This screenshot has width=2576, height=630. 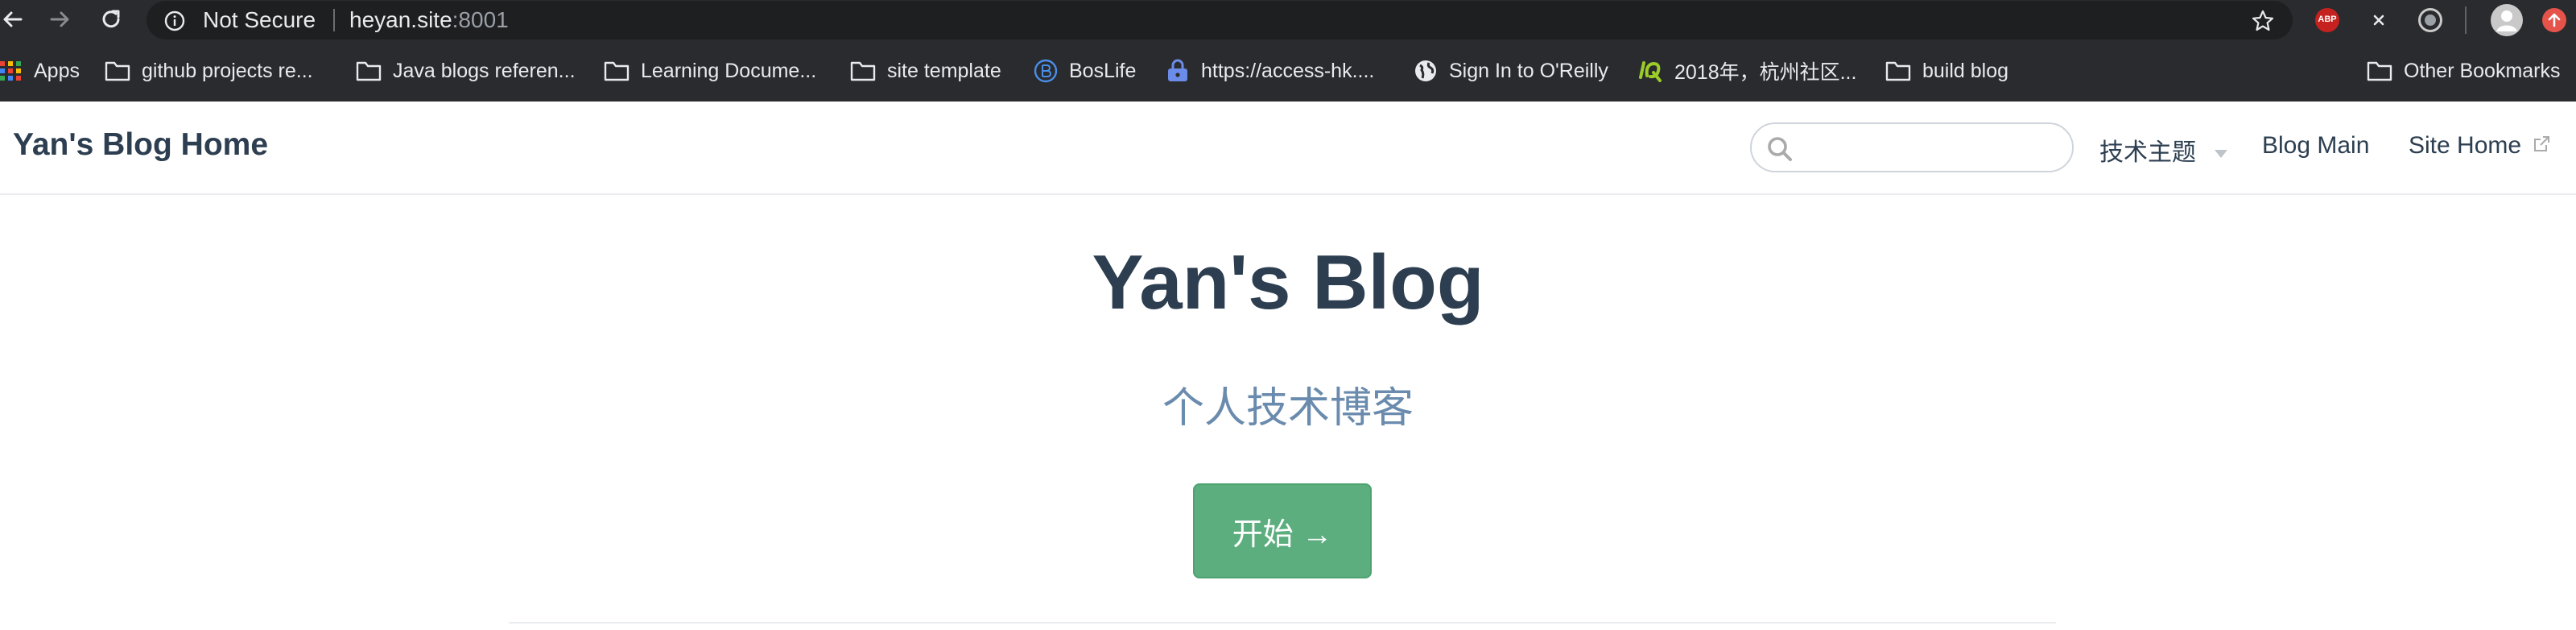 What do you see at coordinates (10, 71) in the screenshot?
I see `apps-grid-icon` at bounding box center [10, 71].